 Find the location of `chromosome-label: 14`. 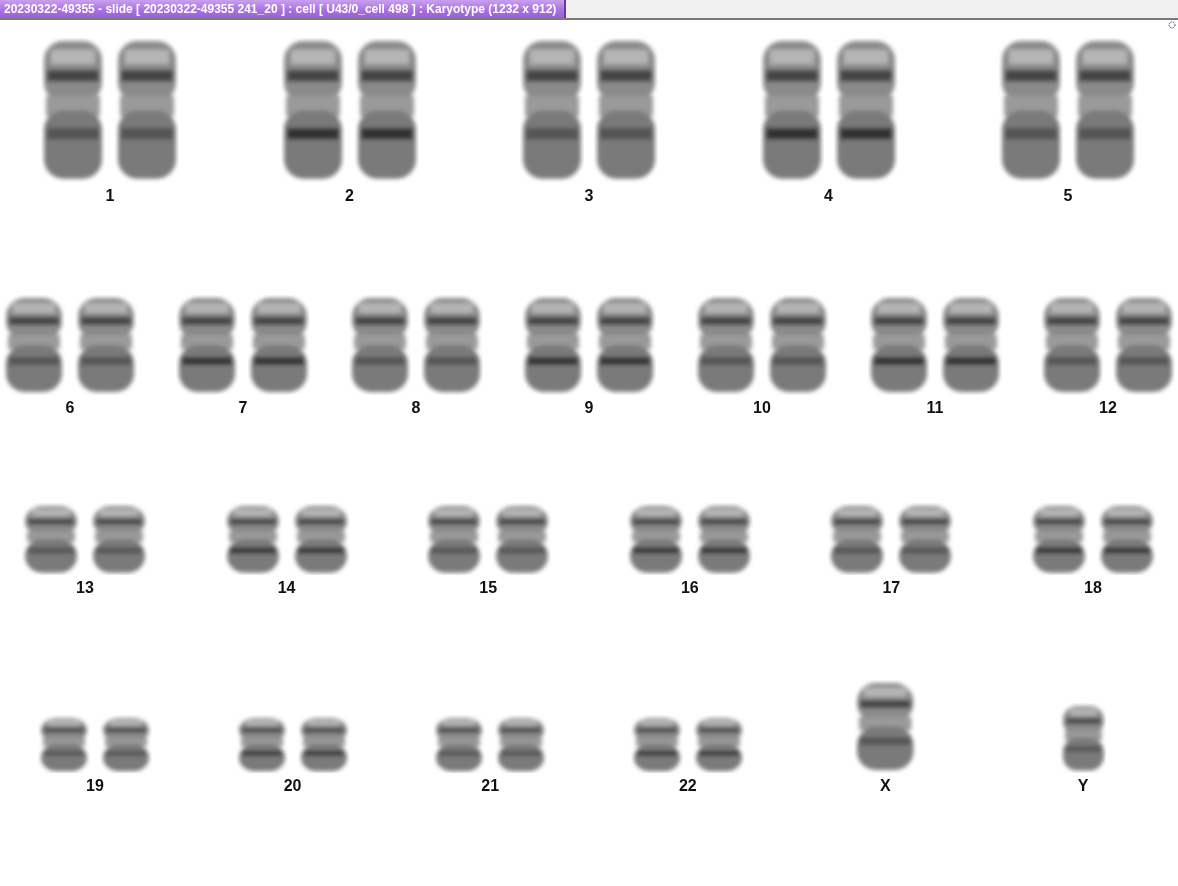

chromosome-label: 14 is located at coordinates (286, 588).